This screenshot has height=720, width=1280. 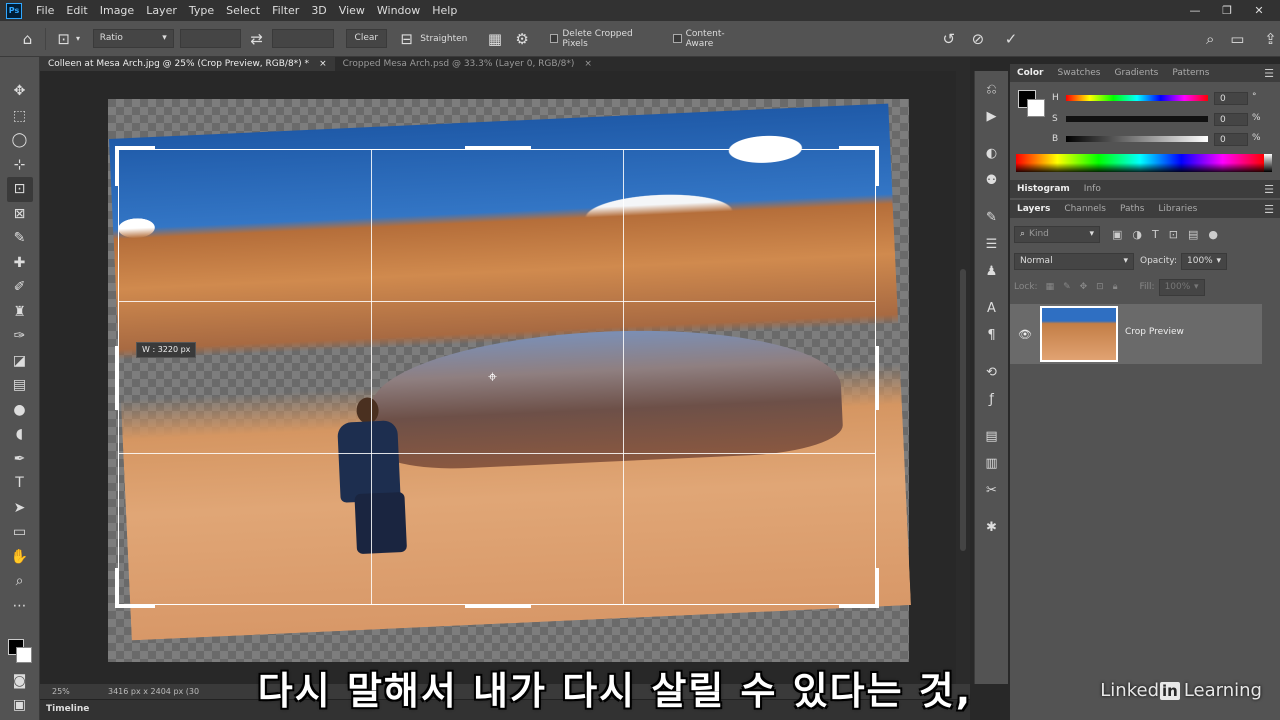 I want to click on gradient-tool-icon: ▤, so click(x=20, y=385).